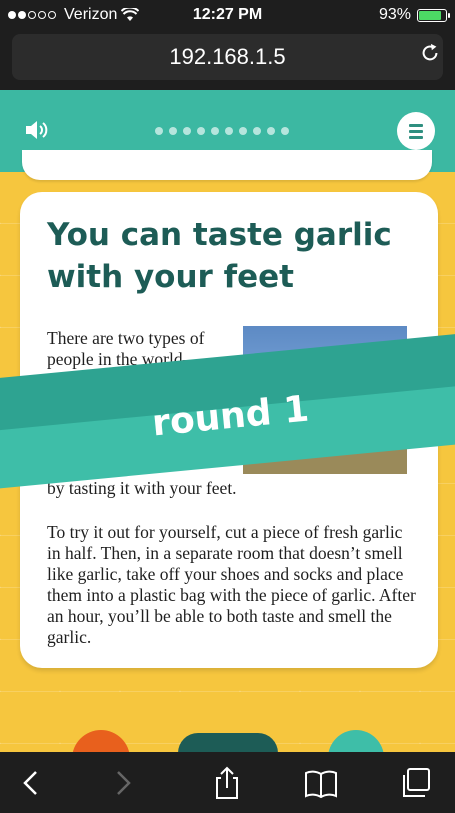 Image resolution: width=455 pixels, height=813 pixels. Describe the element at coordinates (227, 165) in the screenshot. I see `previous-card-edge` at that location.